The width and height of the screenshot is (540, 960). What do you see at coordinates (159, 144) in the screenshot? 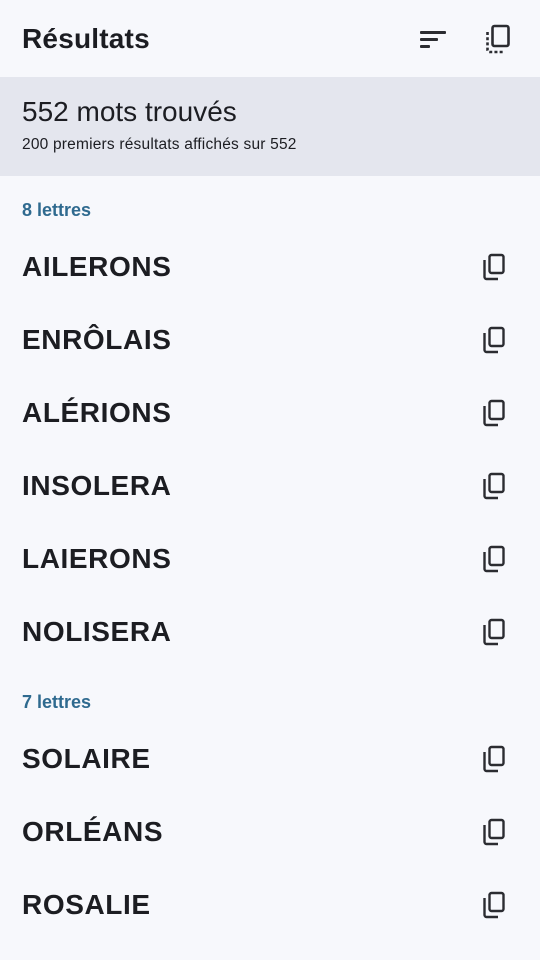
I see `results-subtitle: 200 premiers résultats affichés sur 552` at bounding box center [159, 144].